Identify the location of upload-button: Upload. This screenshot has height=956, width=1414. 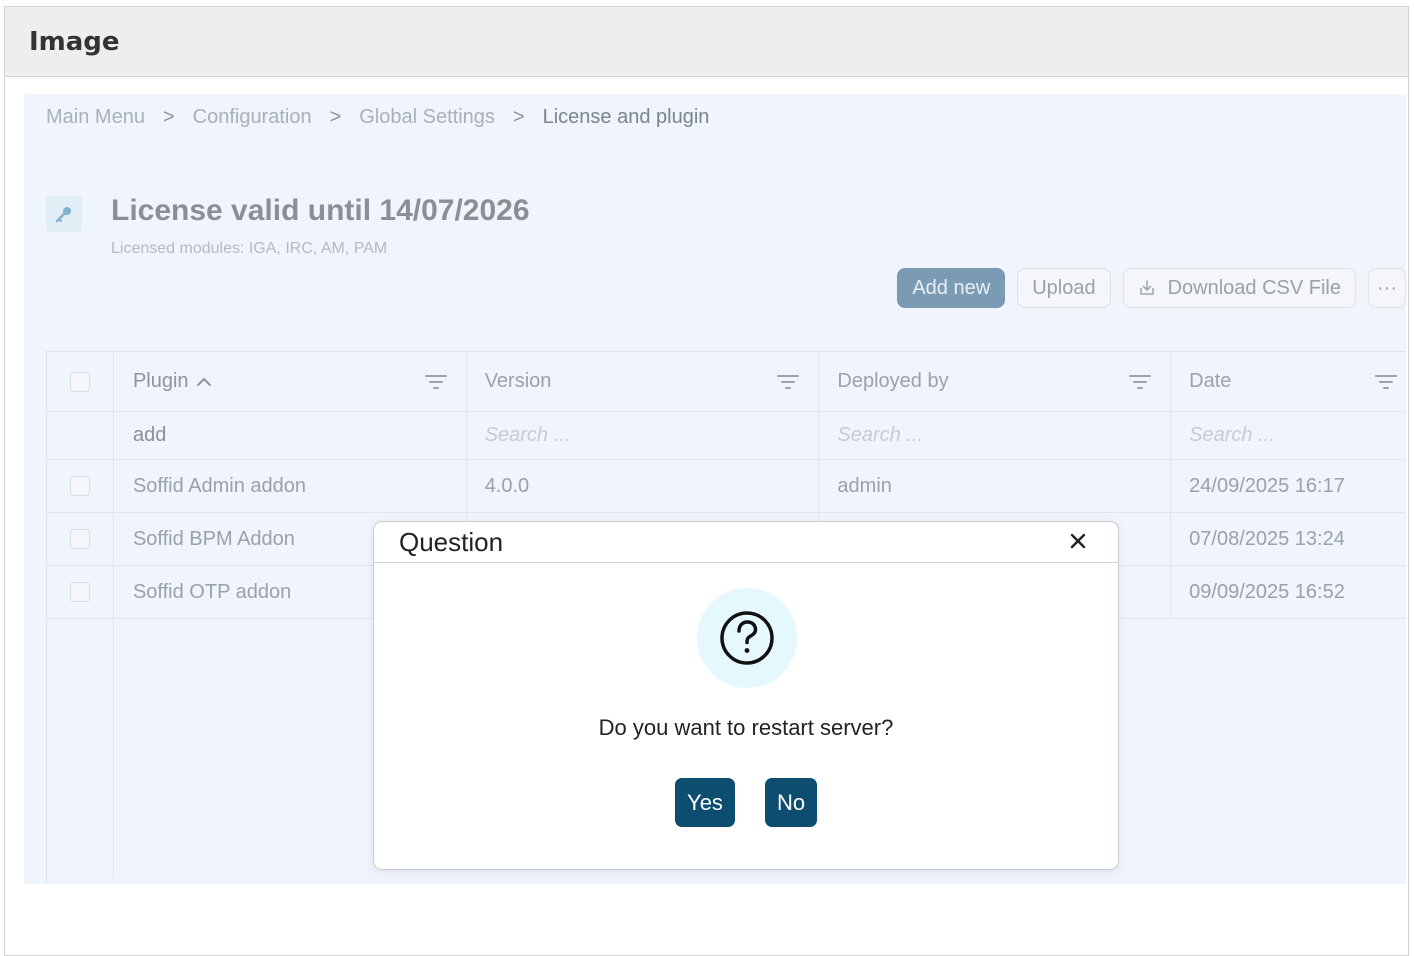
(1064, 288).